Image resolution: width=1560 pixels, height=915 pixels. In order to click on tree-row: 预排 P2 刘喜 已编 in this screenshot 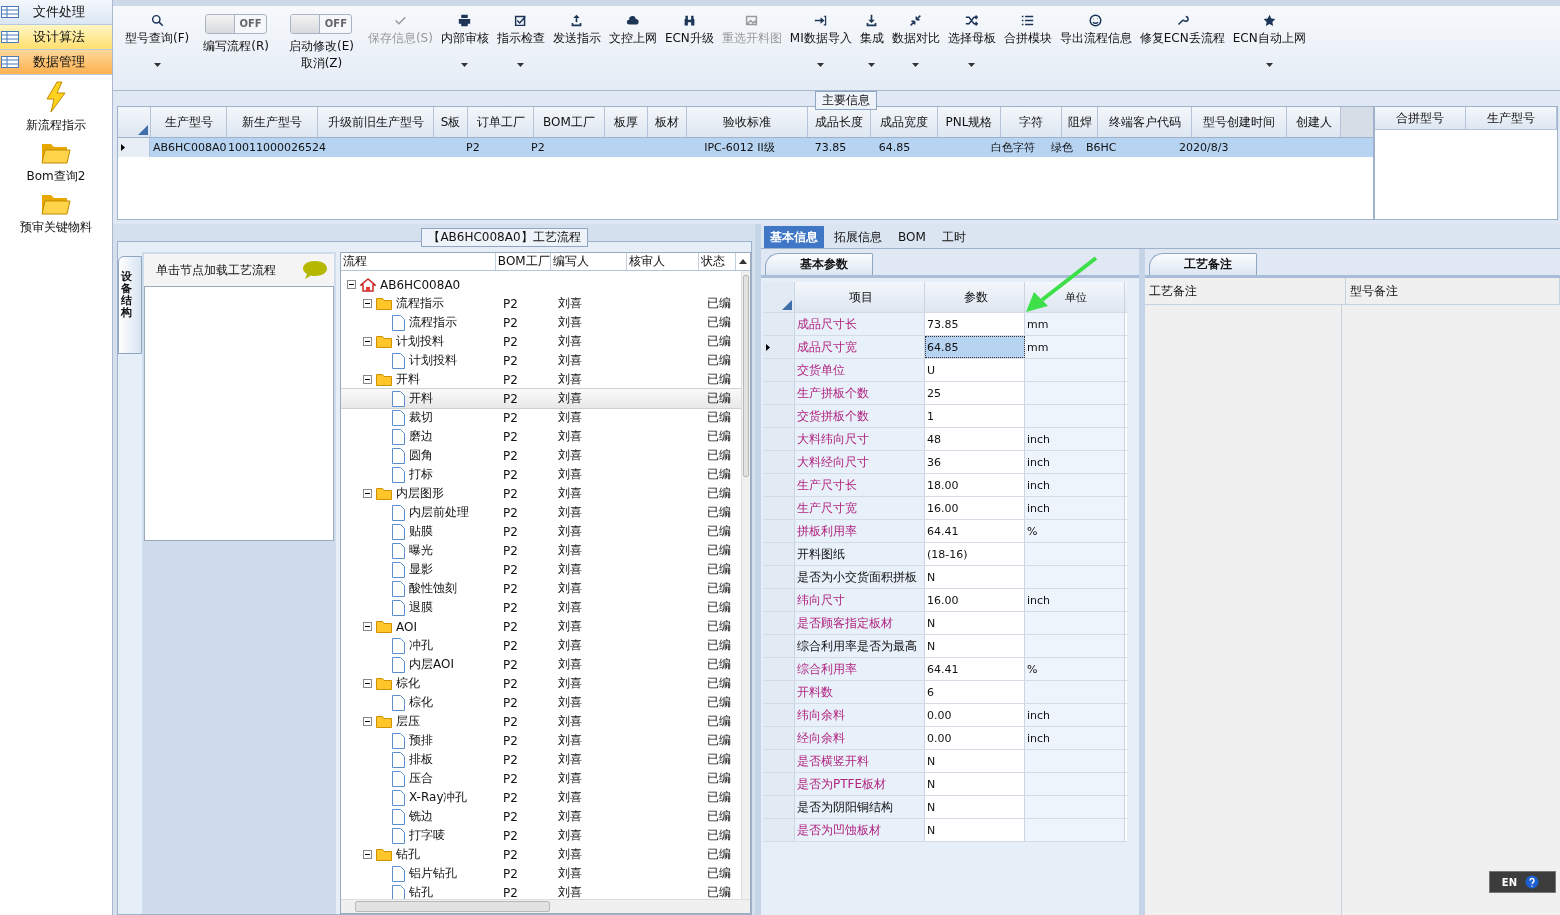, I will do `click(541, 740)`.